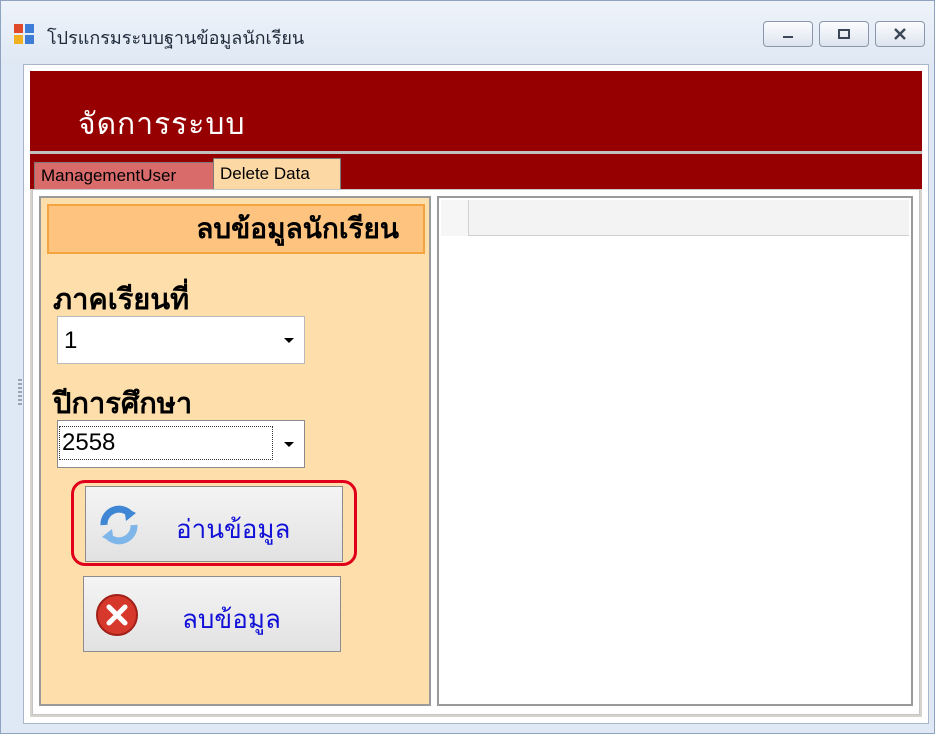 Image resolution: width=935 pixels, height=734 pixels. What do you see at coordinates (236, 229) in the screenshot?
I see `panel-title: ลบข้อมูลนักเรียน` at bounding box center [236, 229].